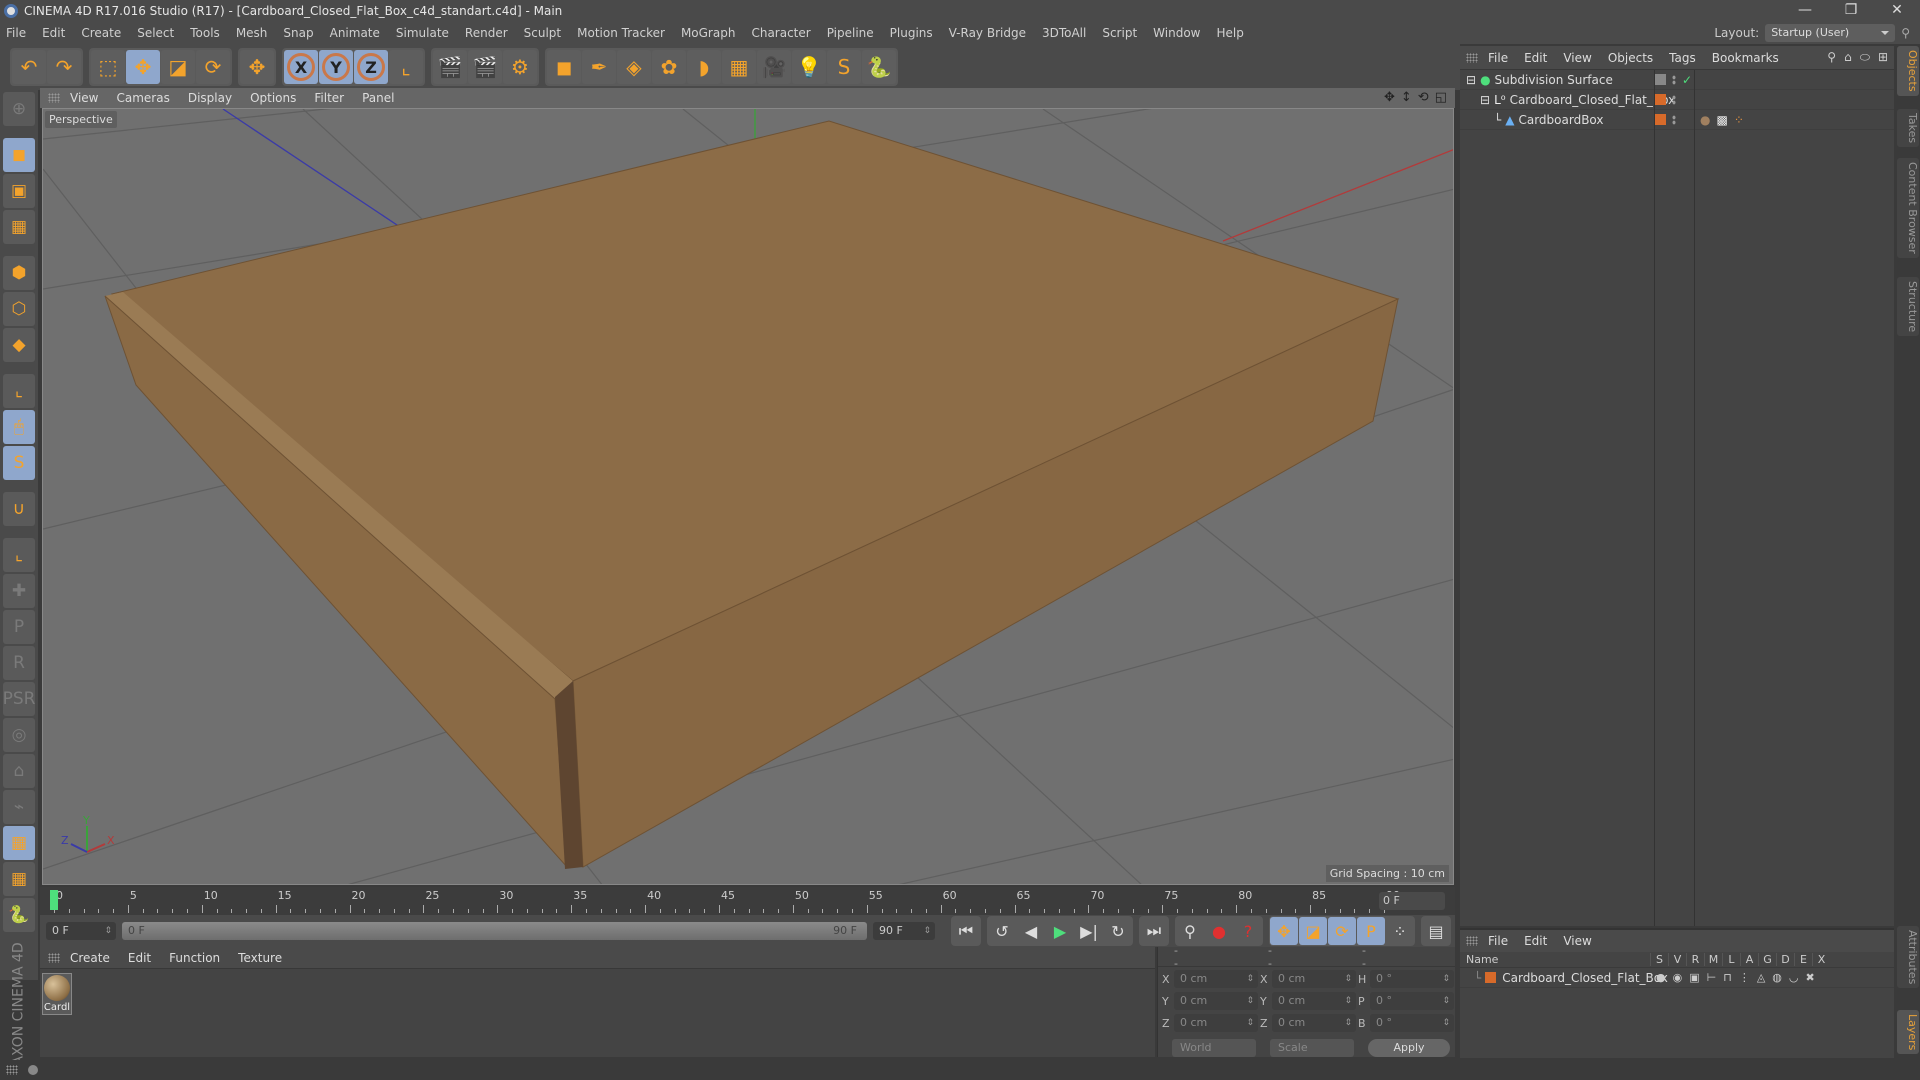 This screenshot has height=1080, width=1920. I want to click on generators-icon: ◬, so click(1761, 977).